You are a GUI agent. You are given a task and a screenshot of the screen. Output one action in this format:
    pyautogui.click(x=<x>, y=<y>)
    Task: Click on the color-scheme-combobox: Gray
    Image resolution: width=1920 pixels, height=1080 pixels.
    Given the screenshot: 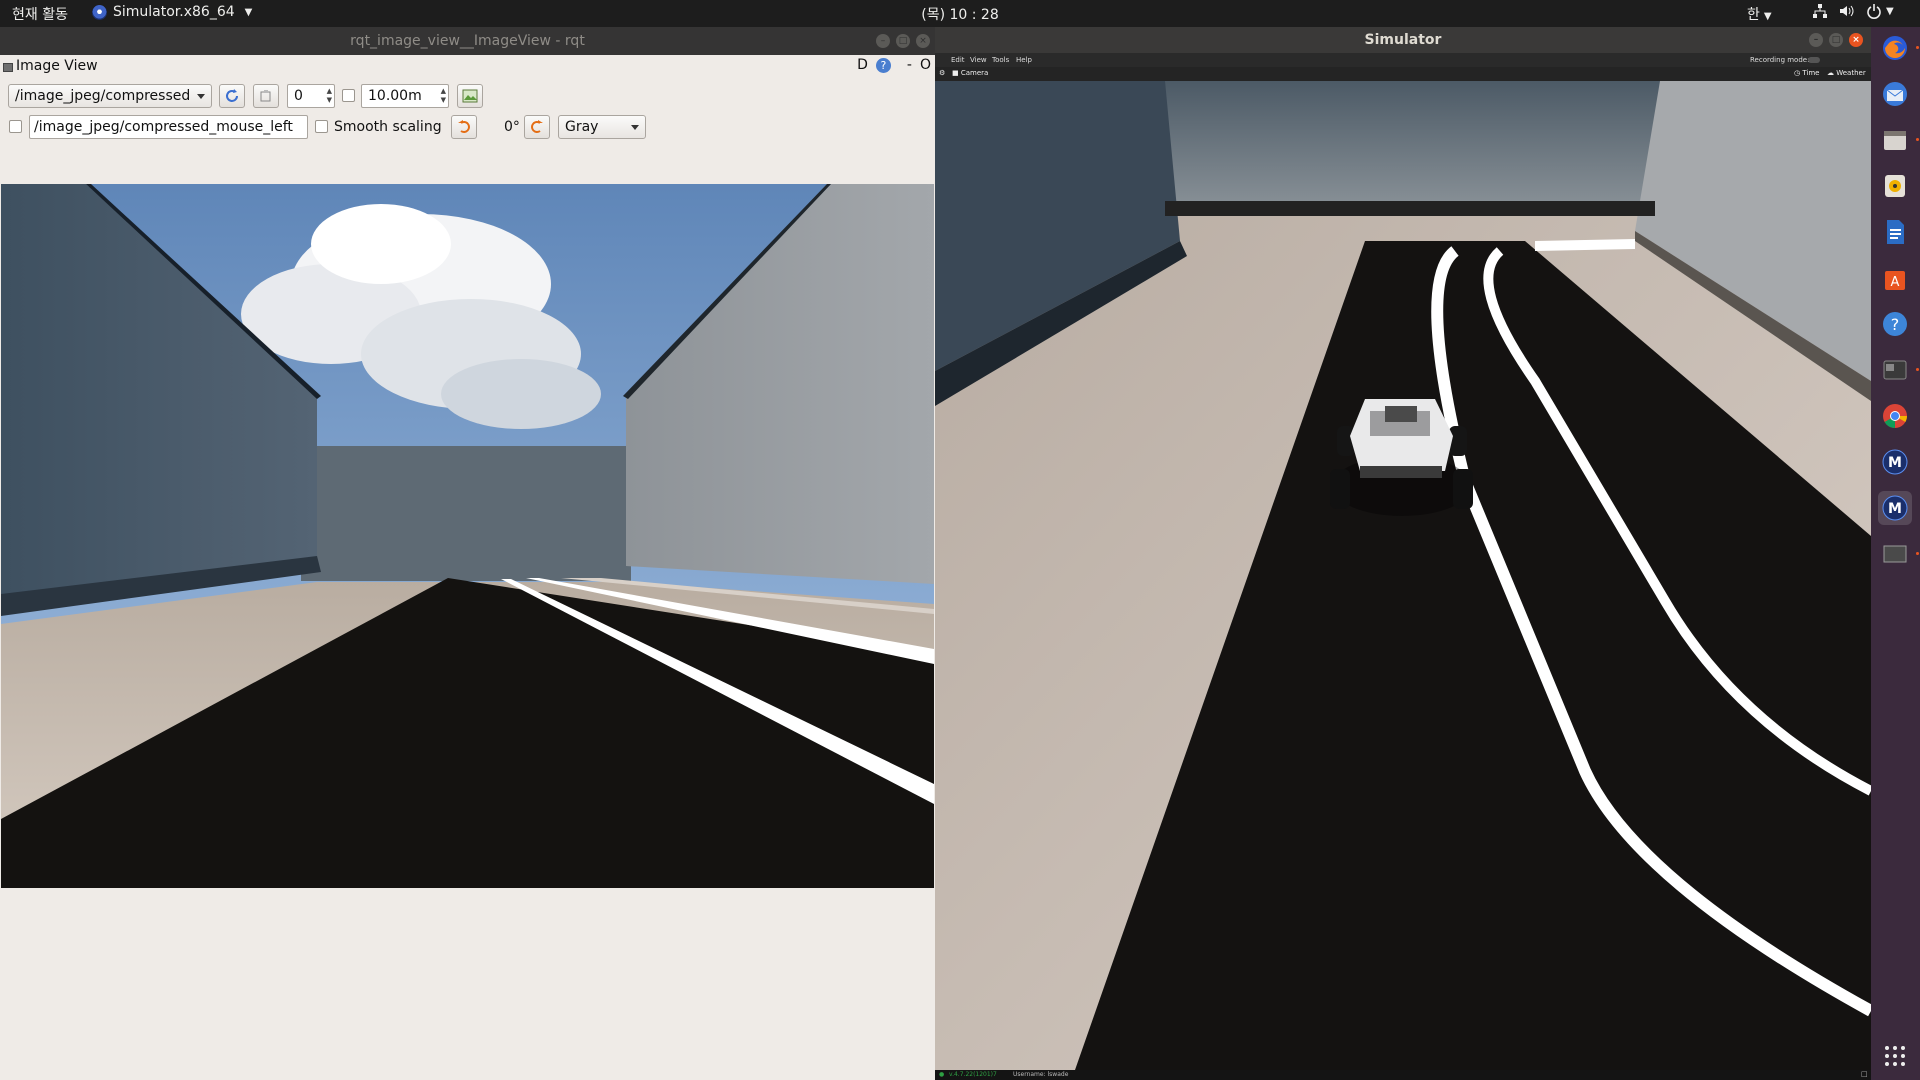 What is the action you would take?
    pyautogui.click(x=602, y=127)
    